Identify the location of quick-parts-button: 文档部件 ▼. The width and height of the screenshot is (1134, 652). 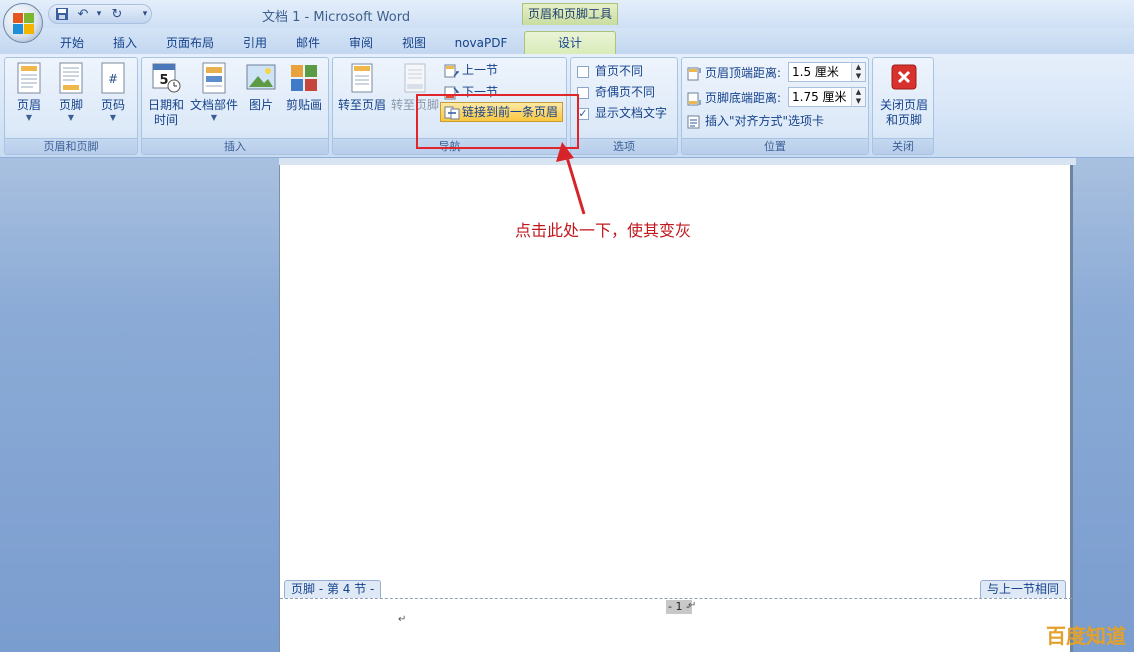
(214, 92).